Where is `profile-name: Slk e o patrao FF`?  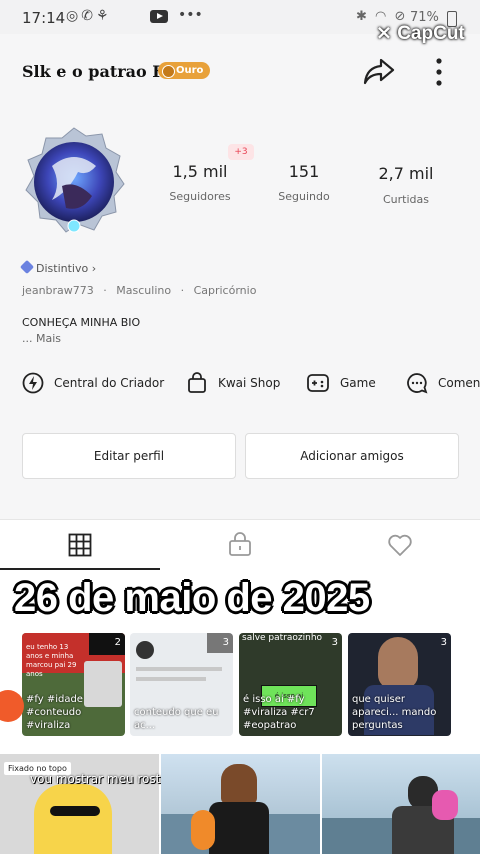 profile-name: Slk e o patrao FF is located at coordinates (98, 71).